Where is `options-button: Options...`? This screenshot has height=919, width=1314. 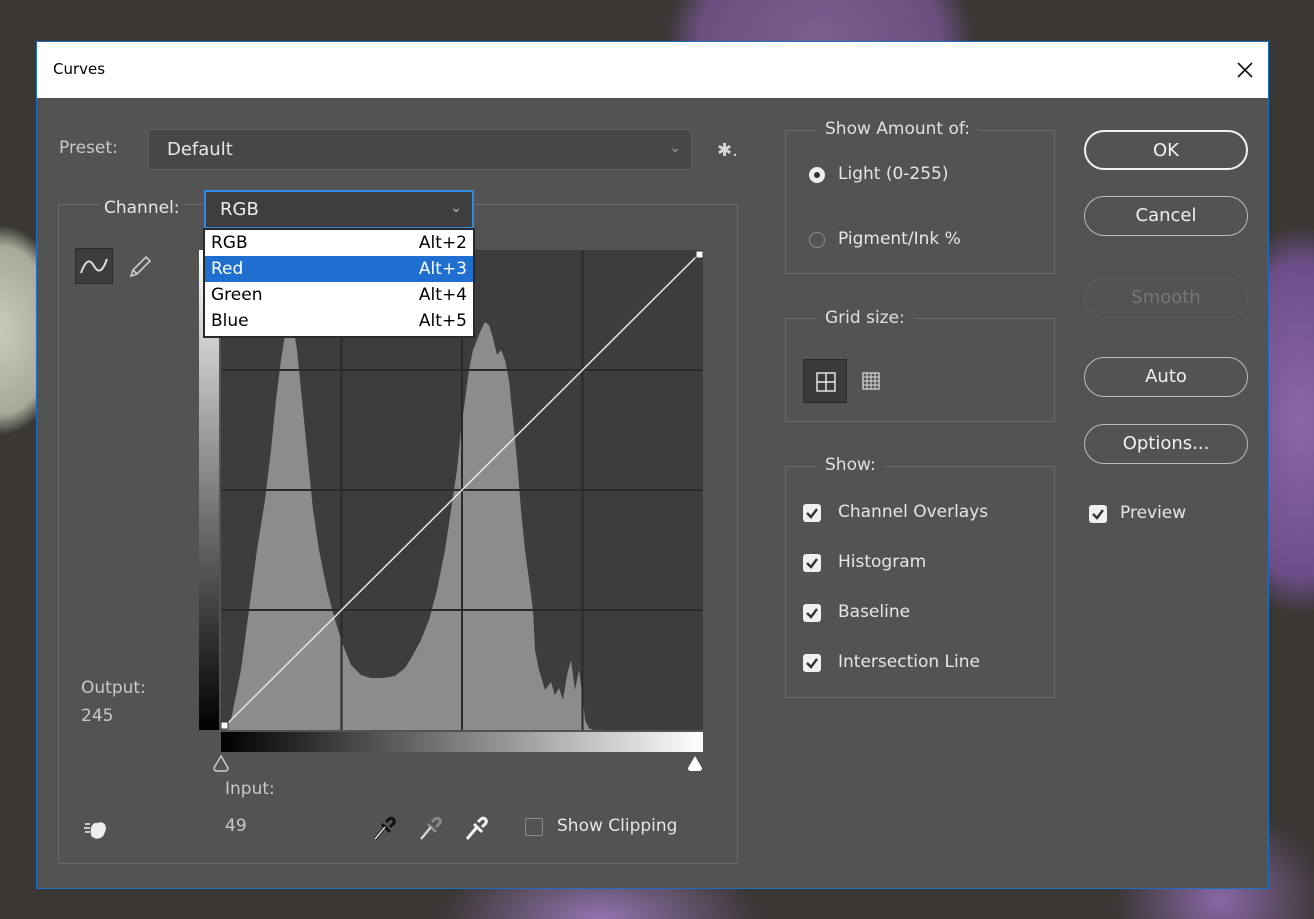 options-button: Options... is located at coordinates (1166, 444).